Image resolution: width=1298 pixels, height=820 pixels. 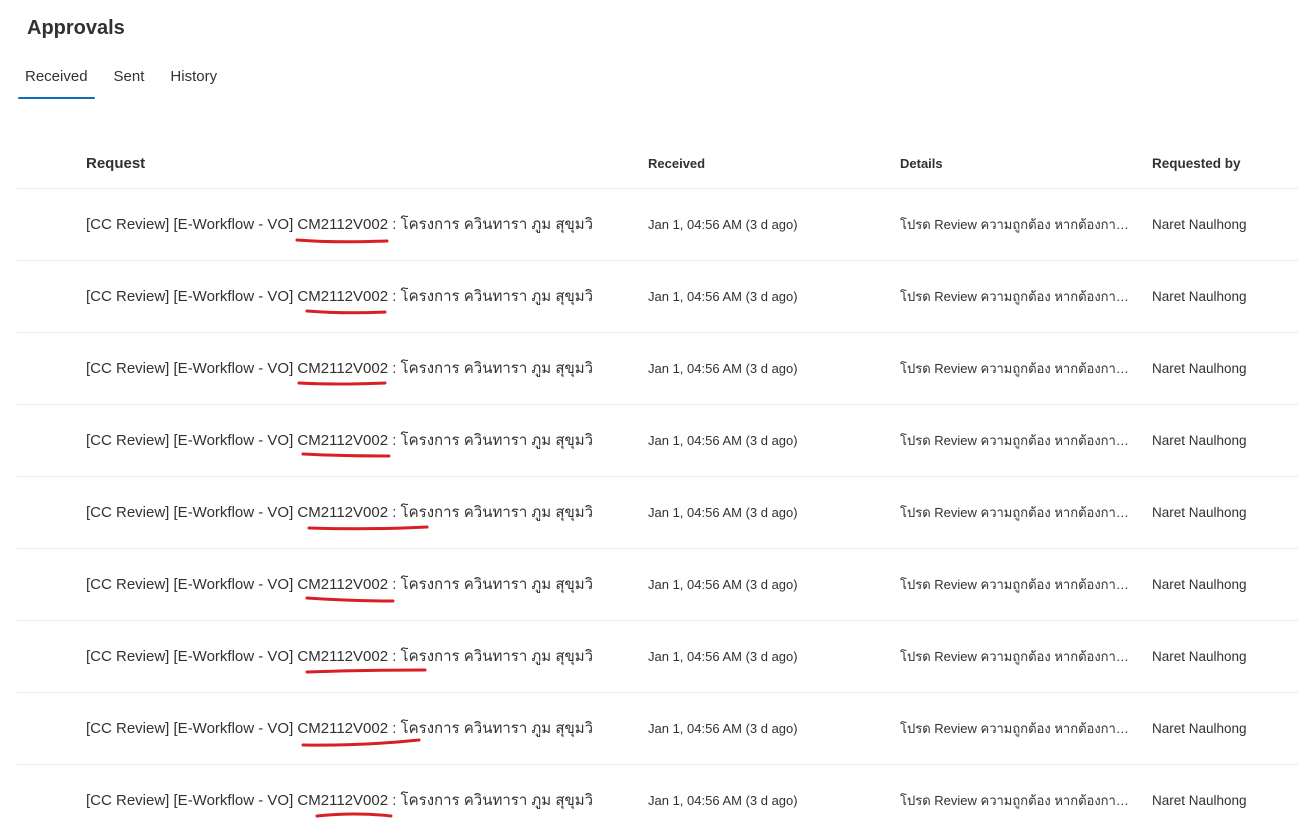 I want to click on tab-sent: Sent, so click(x=129, y=79).